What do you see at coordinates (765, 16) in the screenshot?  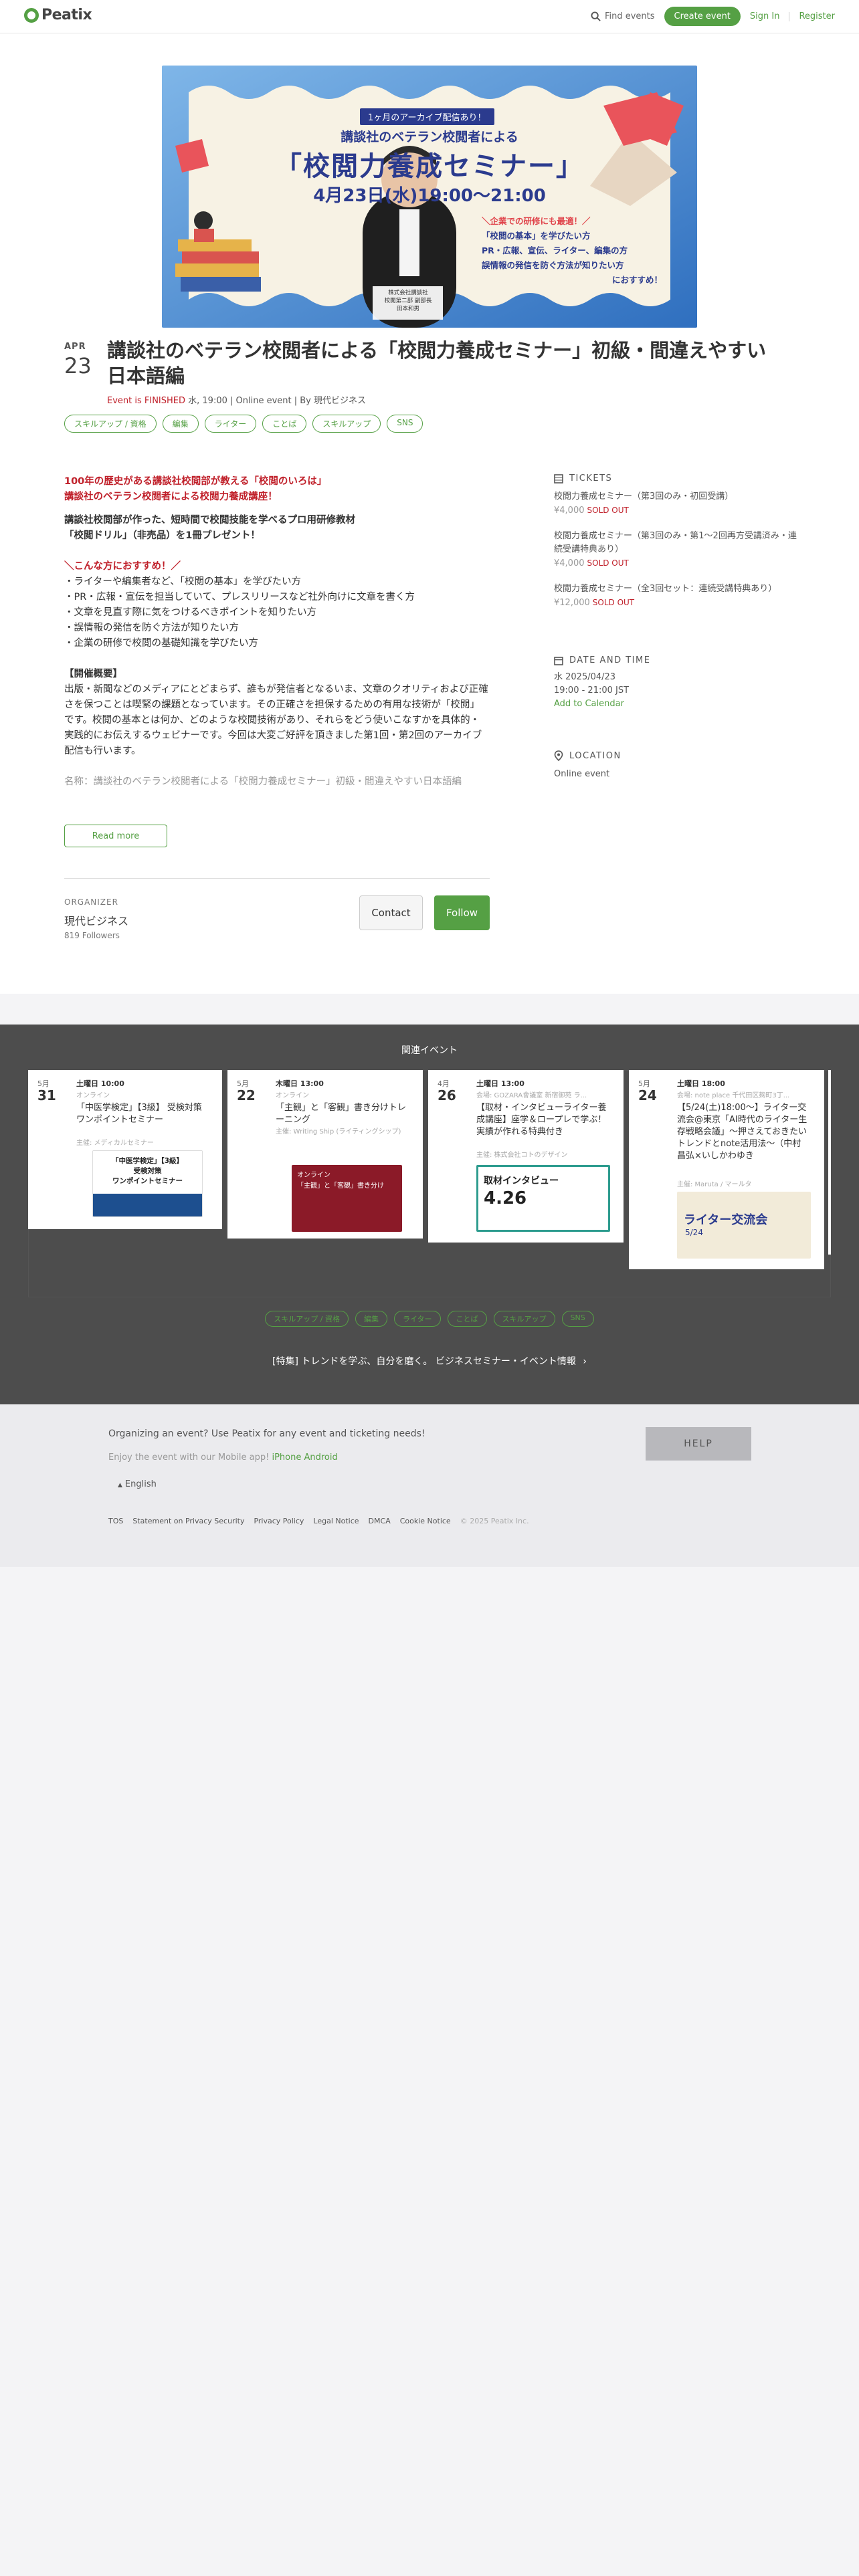 I see `sign-in-link: Sign In` at bounding box center [765, 16].